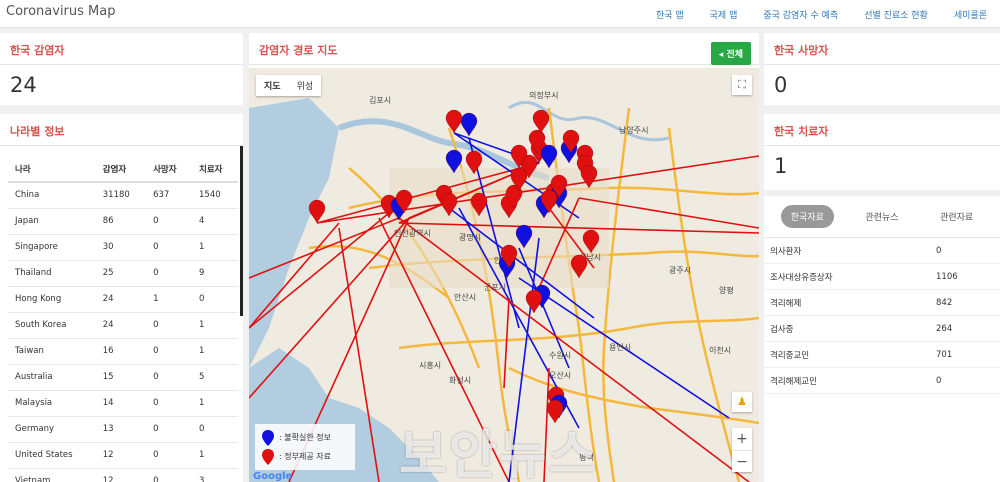 This screenshot has width=1000, height=482. I want to click on cell-cases: 12, so click(121, 454).